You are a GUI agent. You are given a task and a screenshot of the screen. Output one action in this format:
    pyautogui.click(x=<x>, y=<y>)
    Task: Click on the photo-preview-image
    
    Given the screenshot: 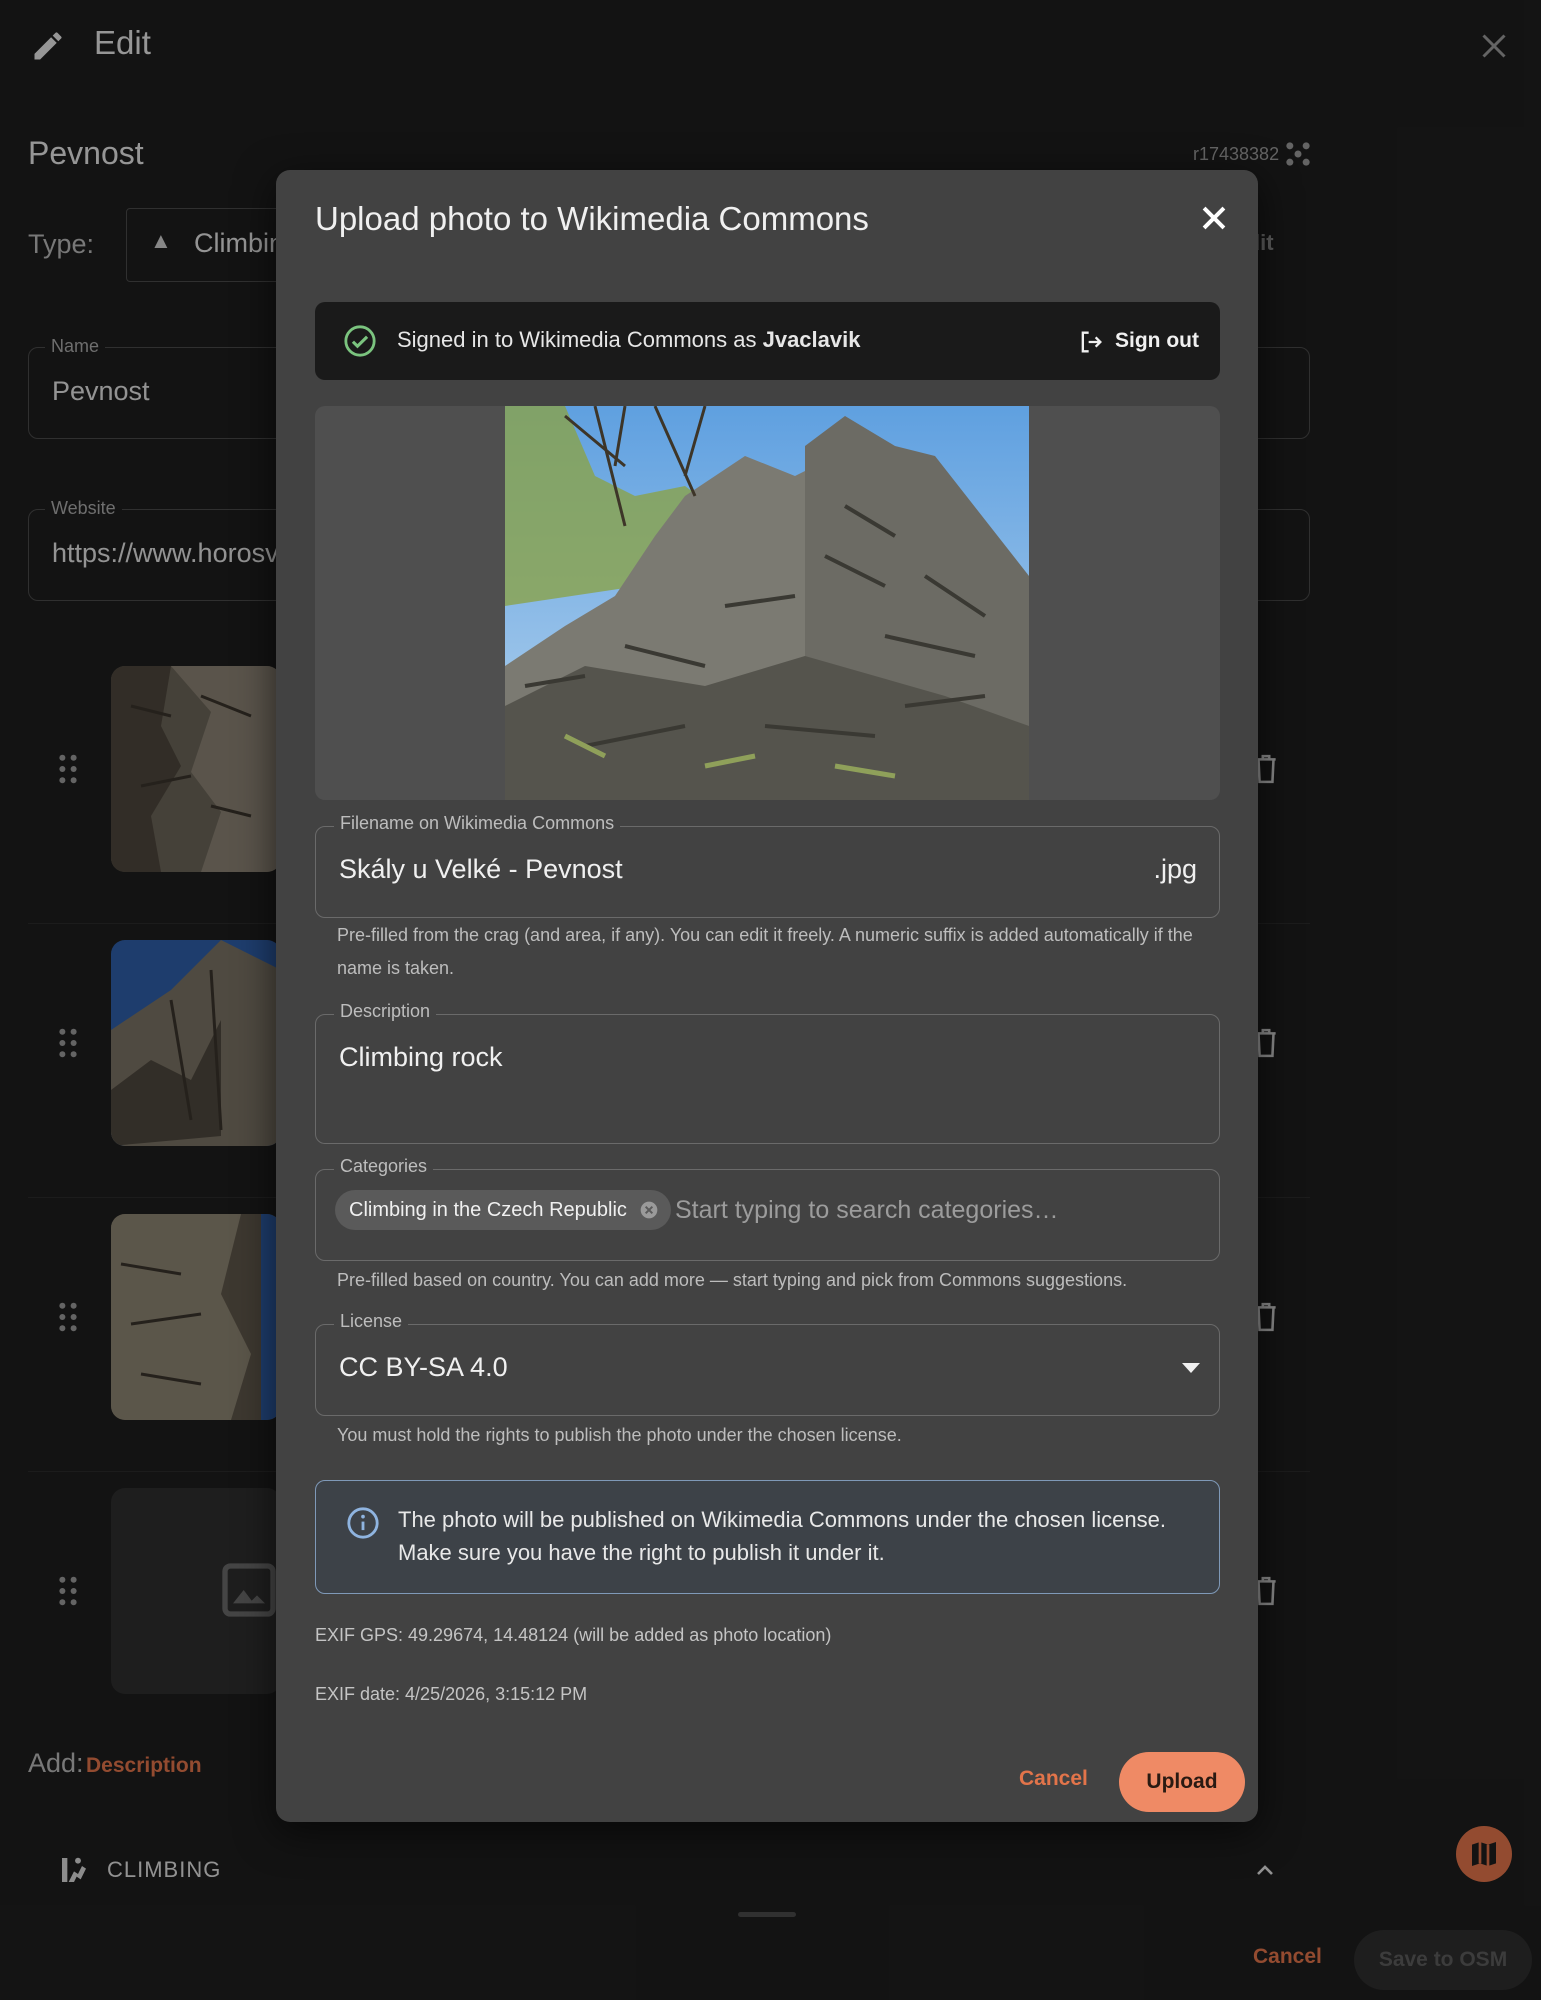 What is the action you would take?
    pyautogui.click(x=767, y=603)
    